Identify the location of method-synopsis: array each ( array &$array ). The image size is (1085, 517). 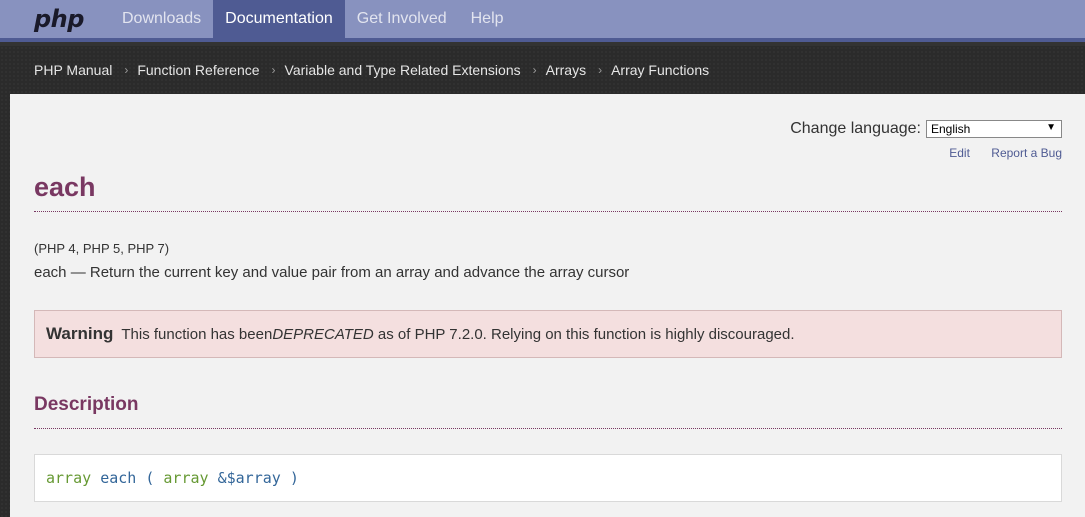
(548, 478).